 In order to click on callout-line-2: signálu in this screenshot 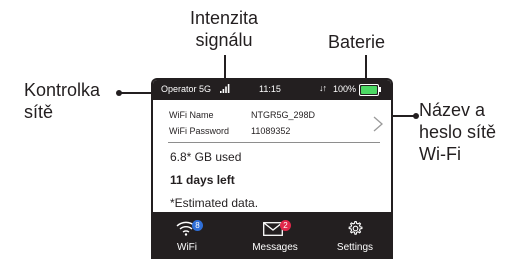, I will do `click(224, 40)`.